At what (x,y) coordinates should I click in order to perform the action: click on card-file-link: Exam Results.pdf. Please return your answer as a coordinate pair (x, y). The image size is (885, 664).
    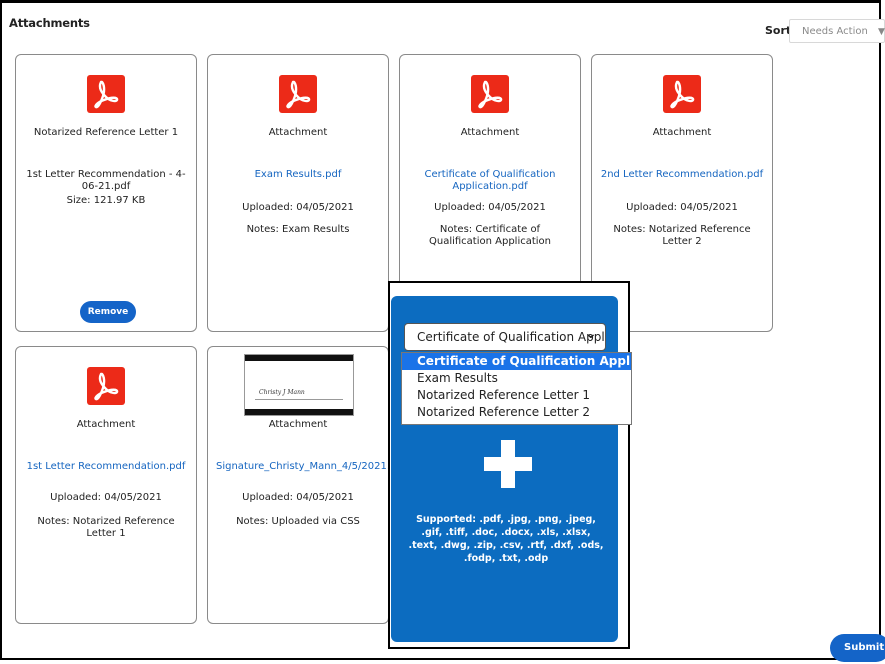
    Looking at the image, I should click on (298, 175).